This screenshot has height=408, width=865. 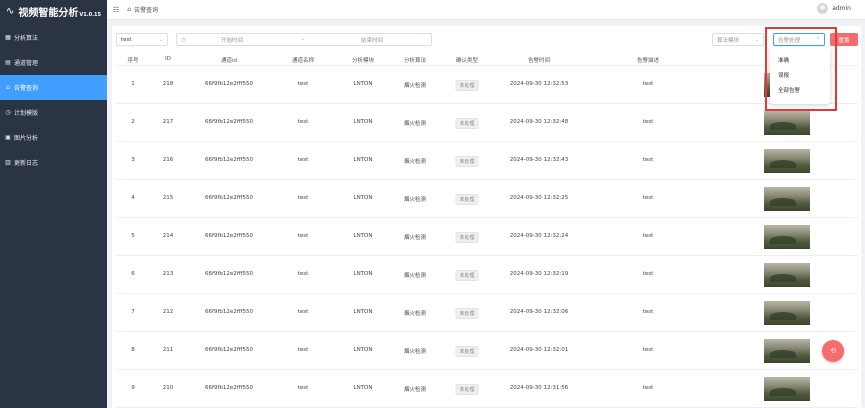 I want to click on user-menu: admin, so click(x=834, y=8).